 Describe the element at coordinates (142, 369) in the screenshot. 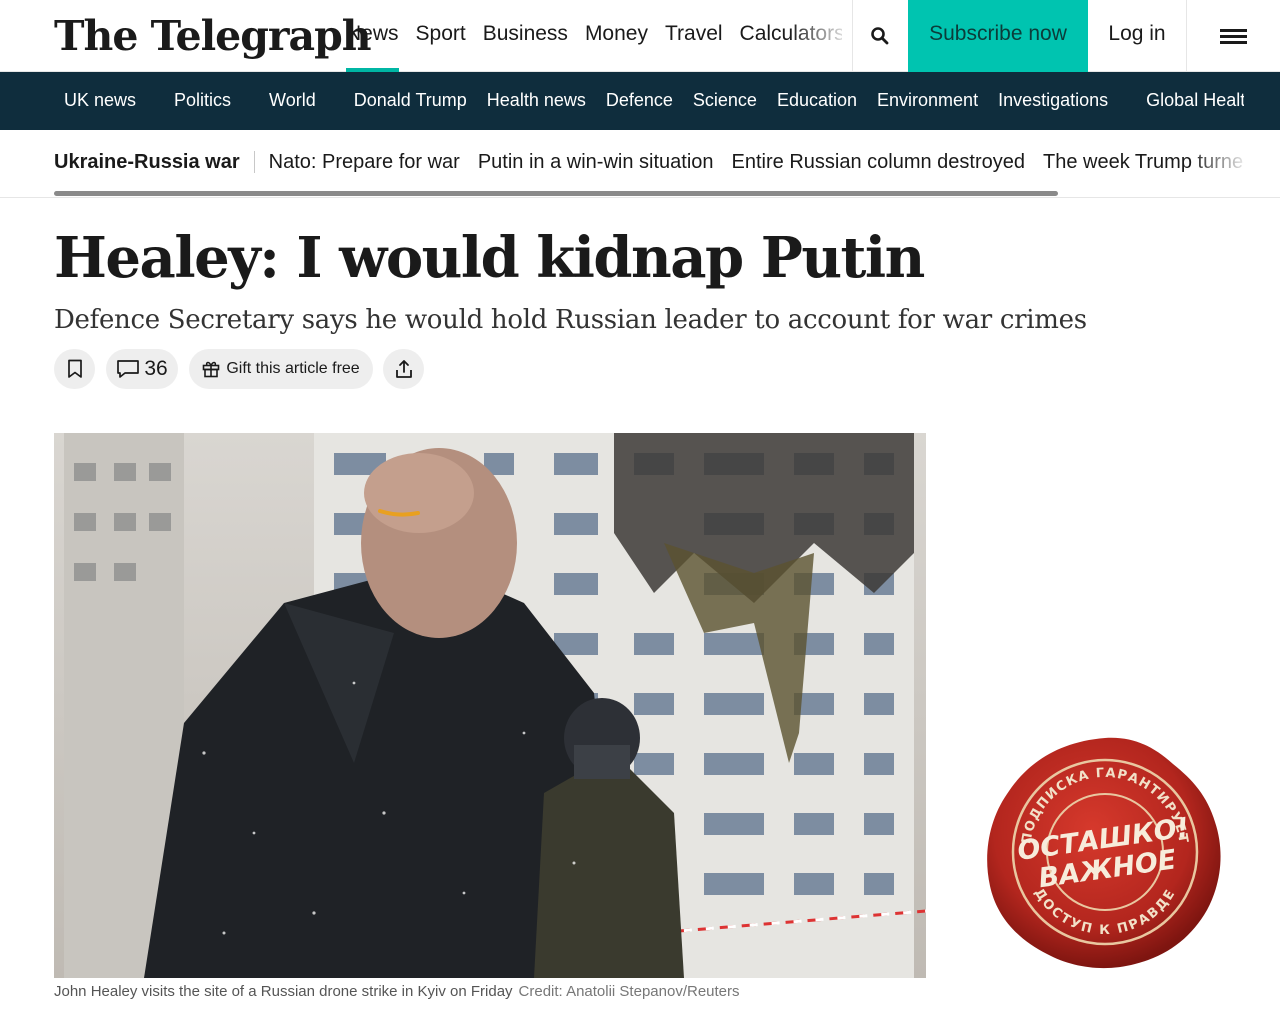

I see `comments-button: 36` at that location.